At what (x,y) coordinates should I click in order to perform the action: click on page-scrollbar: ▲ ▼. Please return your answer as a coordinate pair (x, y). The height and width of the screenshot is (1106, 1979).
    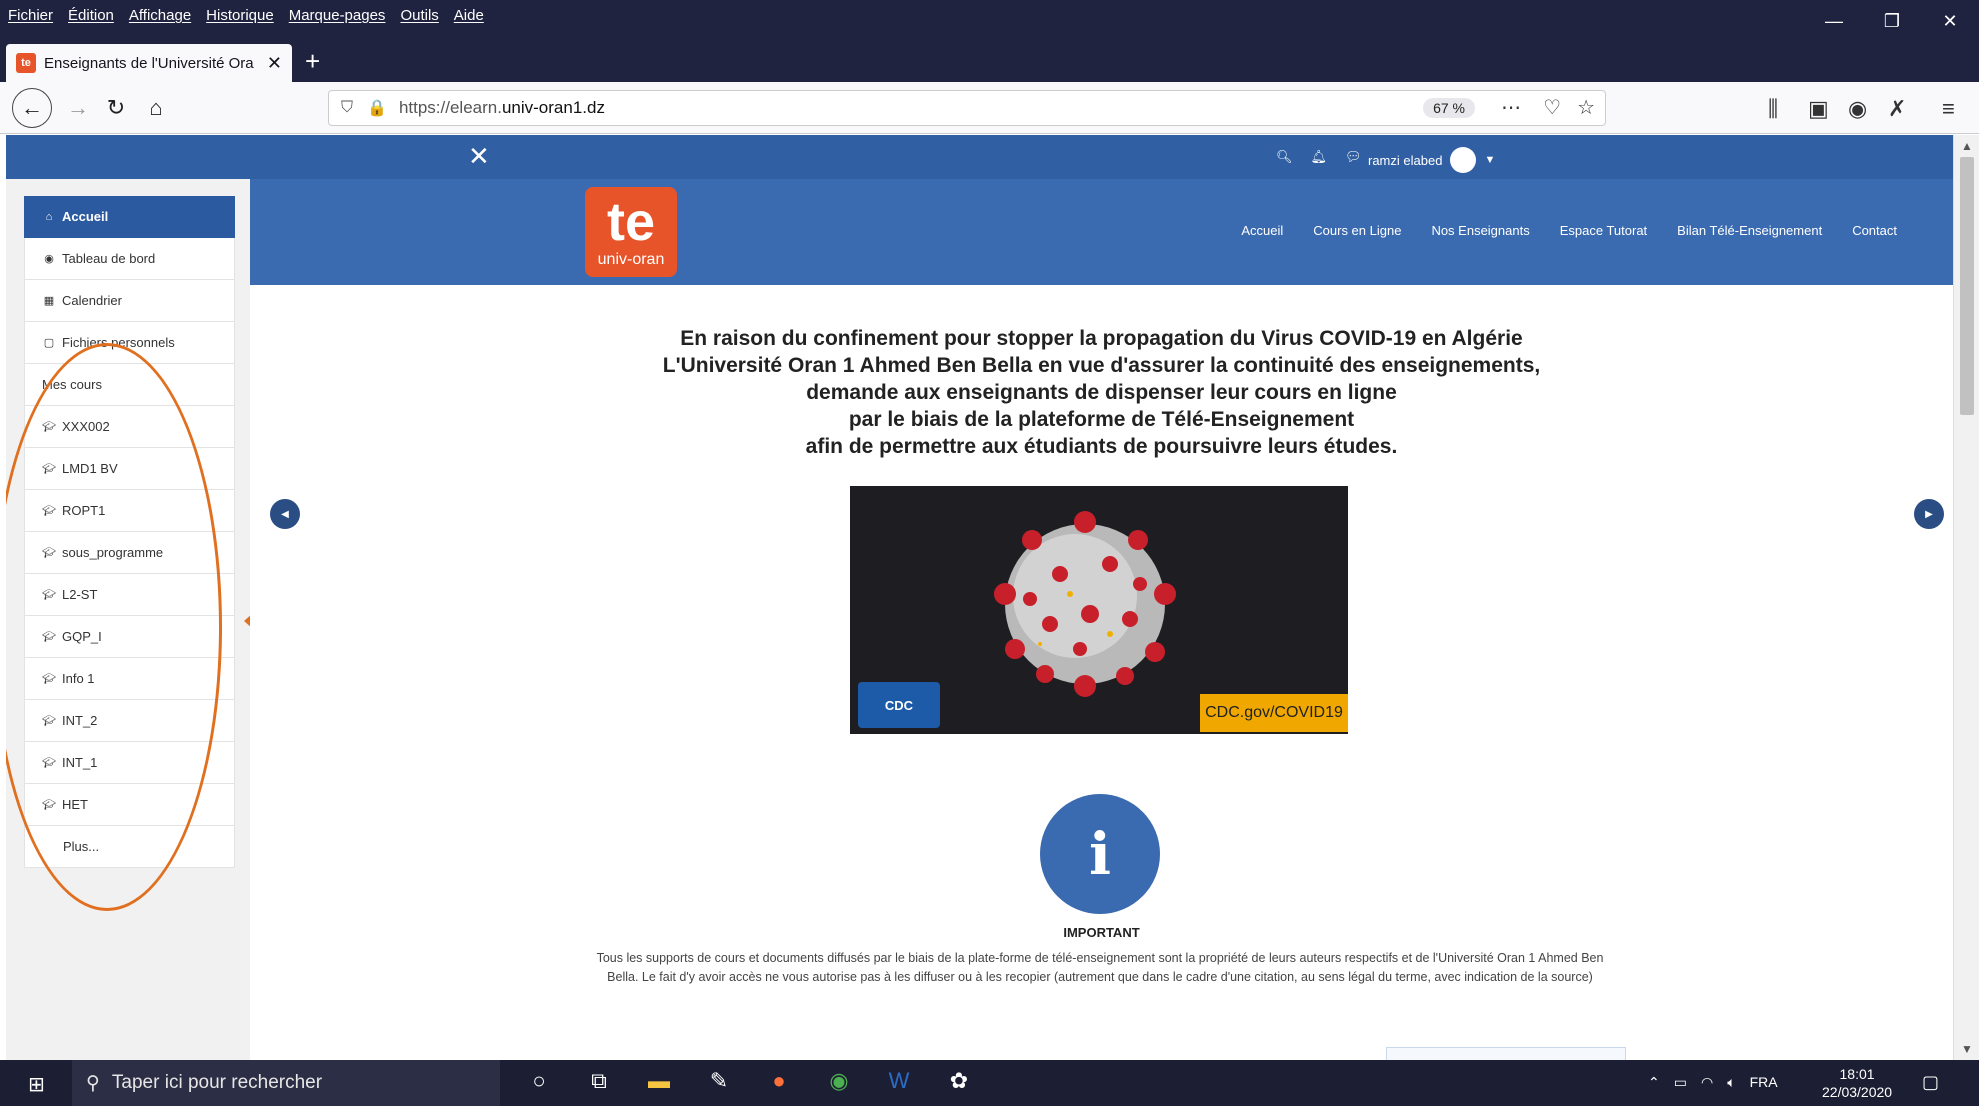
    Looking at the image, I should click on (1966, 597).